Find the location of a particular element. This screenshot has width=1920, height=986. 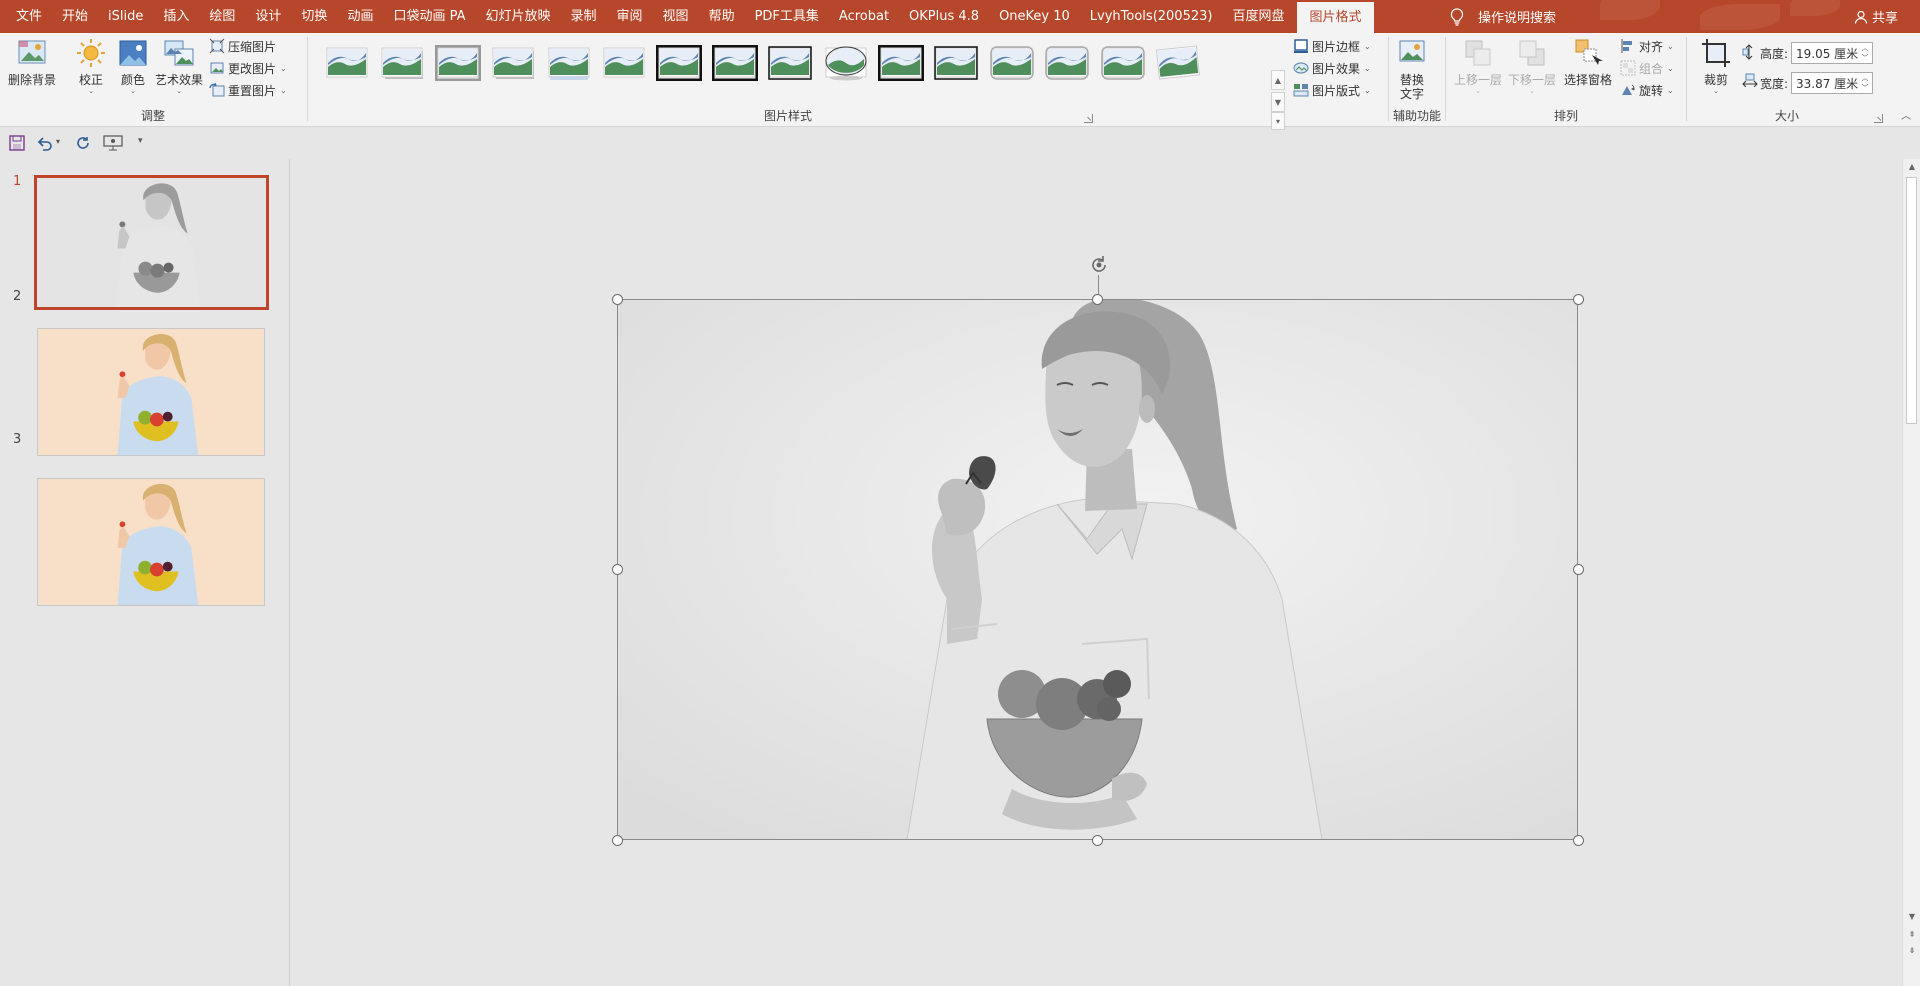

undo-icon is located at coordinates (44, 143).